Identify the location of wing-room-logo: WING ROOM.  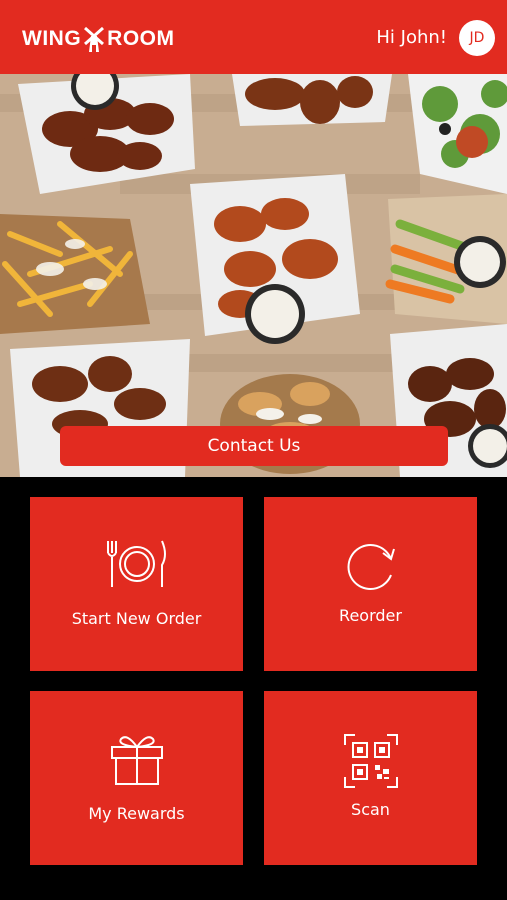
(98, 39).